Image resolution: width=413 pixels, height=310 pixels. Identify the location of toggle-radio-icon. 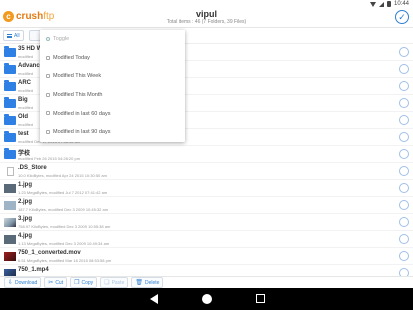
(48, 39).